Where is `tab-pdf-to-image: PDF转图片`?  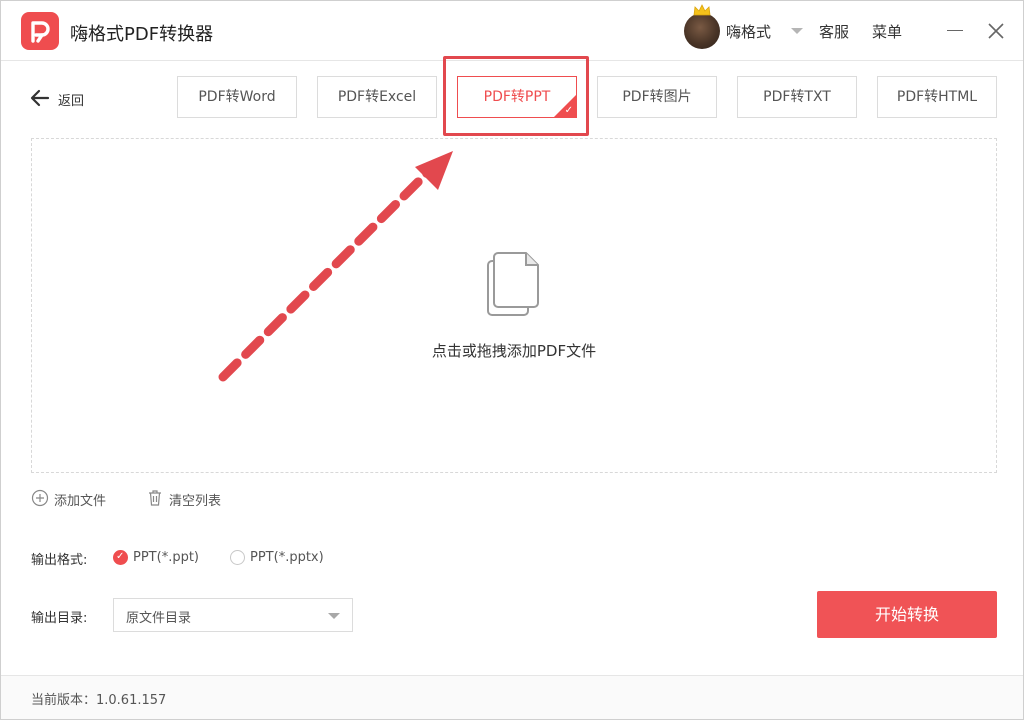 tab-pdf-to-image: PDF转图片 is located at coordinates (657, 97).